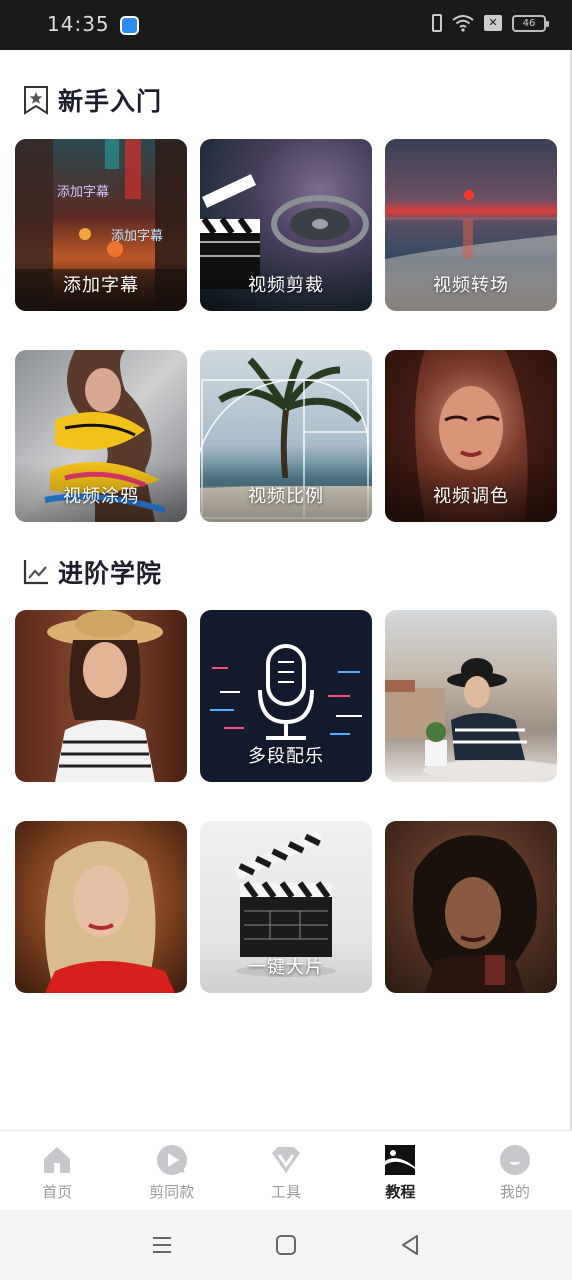 This screenshot has width=572, height=1280. I want to click on hat-girl-illustration, so click(105, 696).